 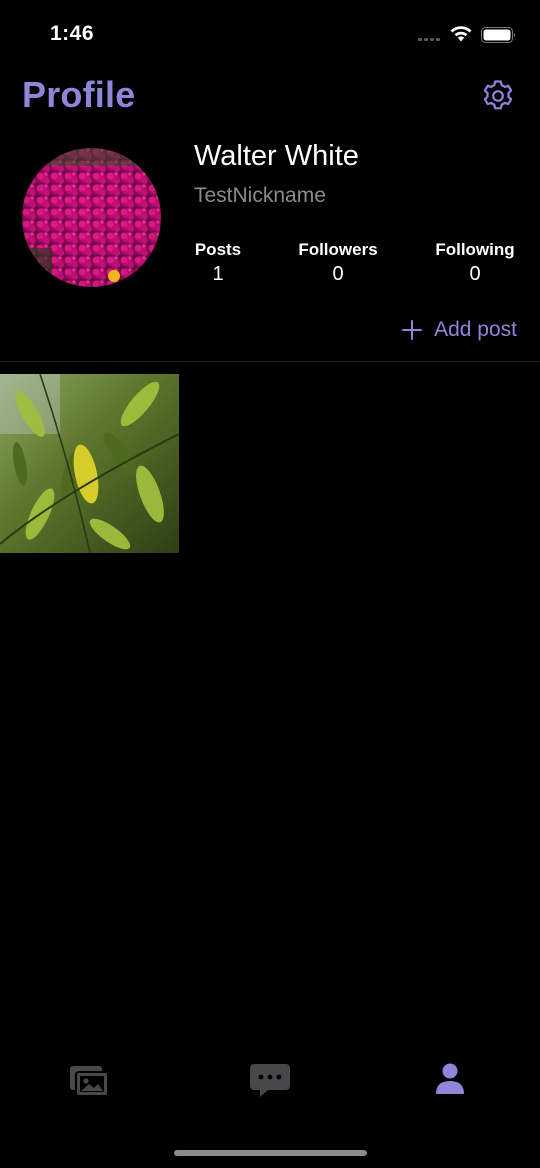 What do you see at coordinates (412, 330) in the screenshot?
I see `plus-icon` at bounding box center [412, 330].